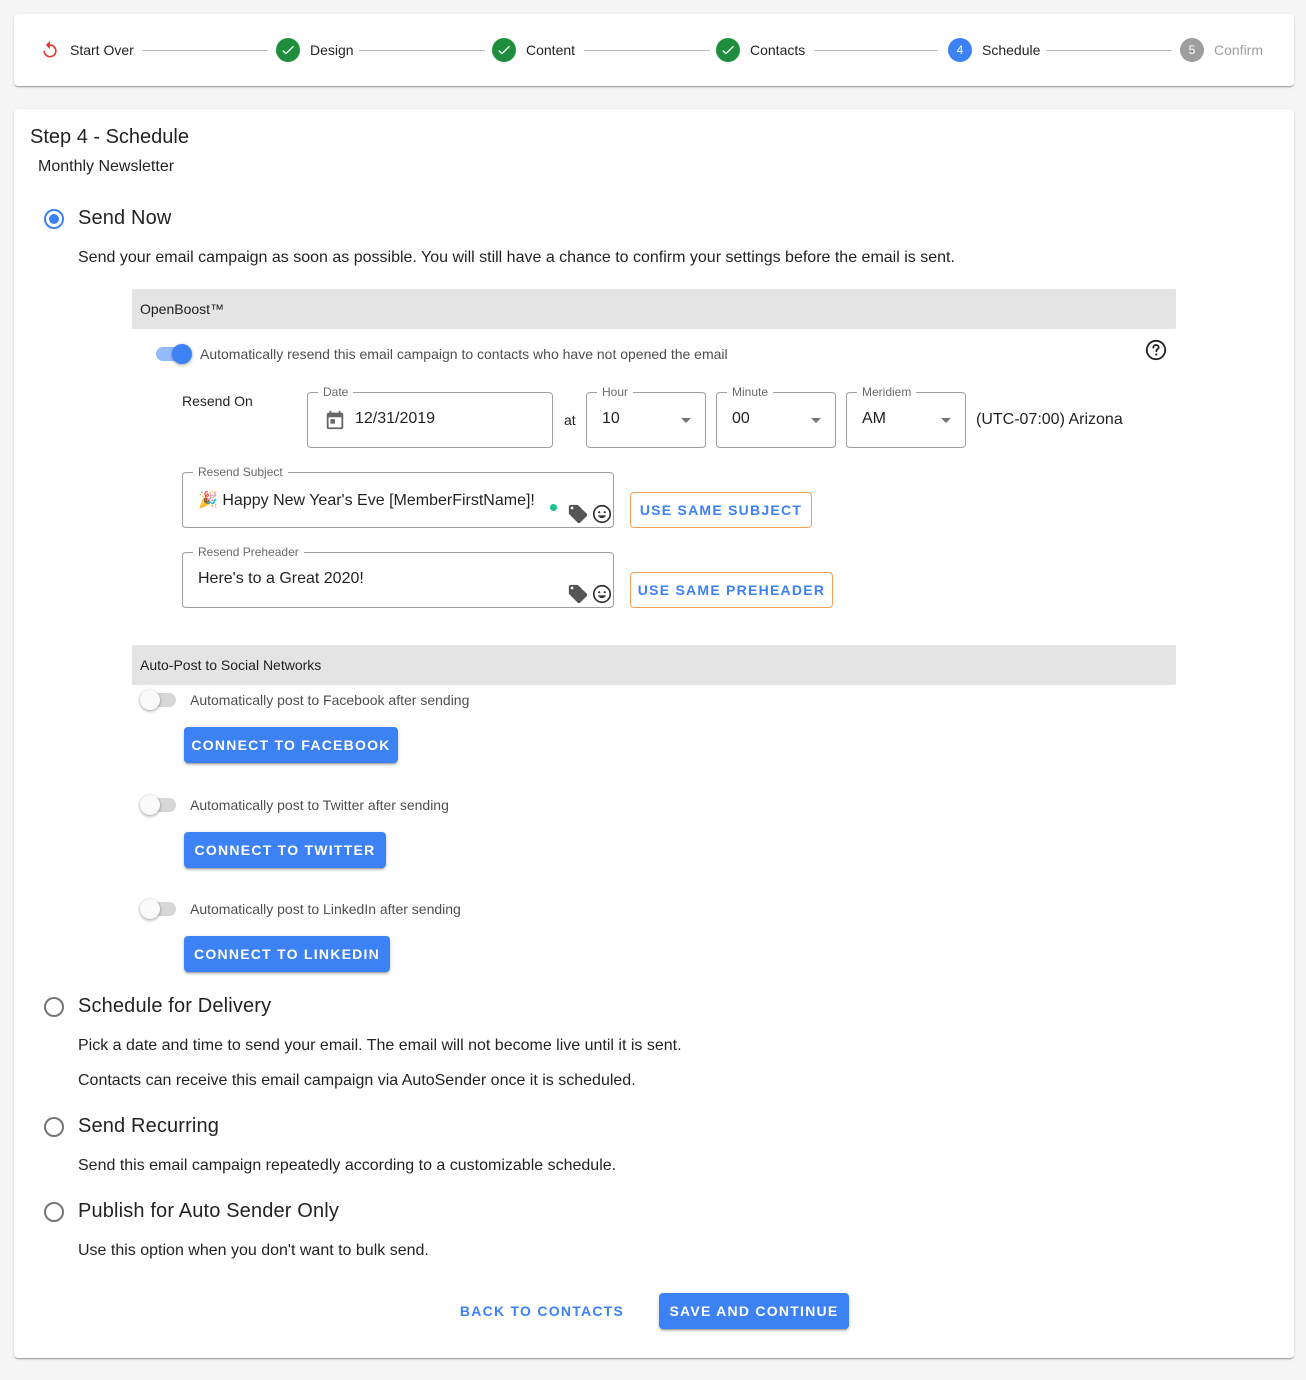 The width and height of the screenshot is (1306, 1380). Describe the element at coordinates (174, 1006) in the screenshot. I see `schedule-title: Schedule for Delivery` at that location.